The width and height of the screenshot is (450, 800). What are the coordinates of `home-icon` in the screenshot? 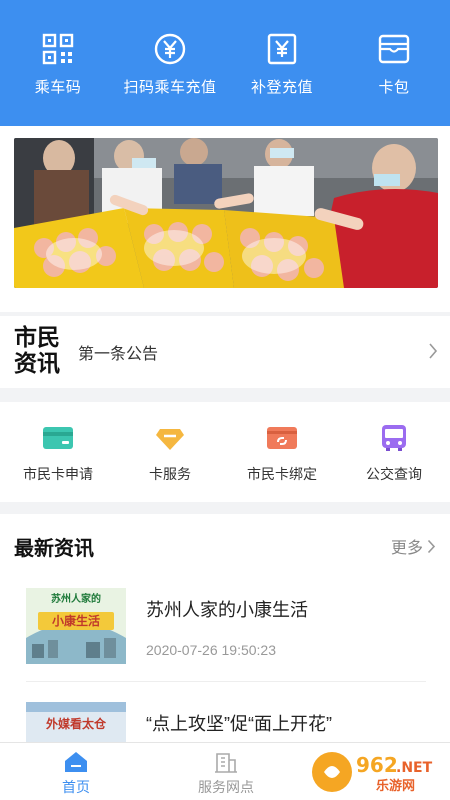 It's located at (76, 762).